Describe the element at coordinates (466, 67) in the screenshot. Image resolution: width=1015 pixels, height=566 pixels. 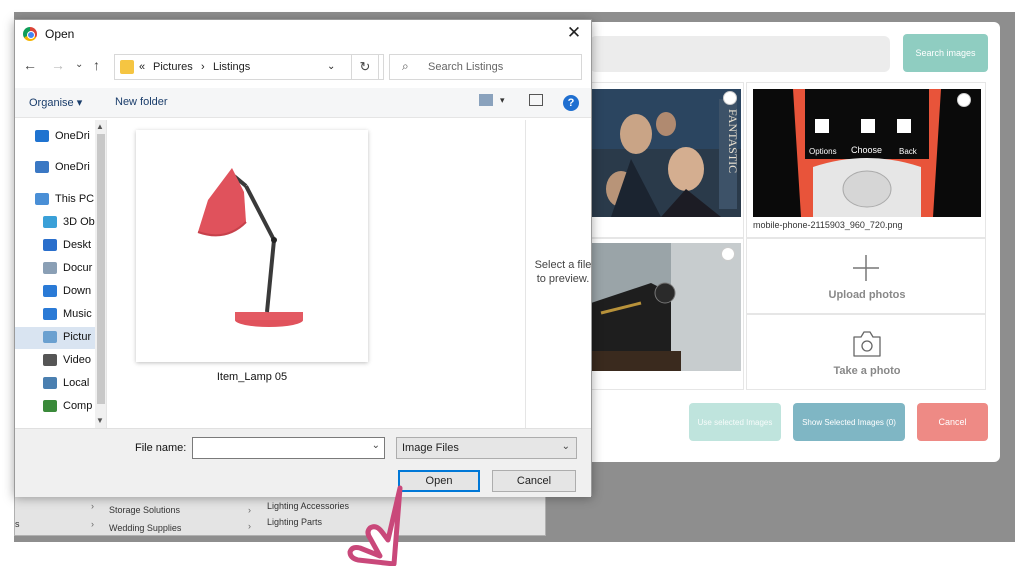
I see `search-placeholder: Search Listings` at that location.